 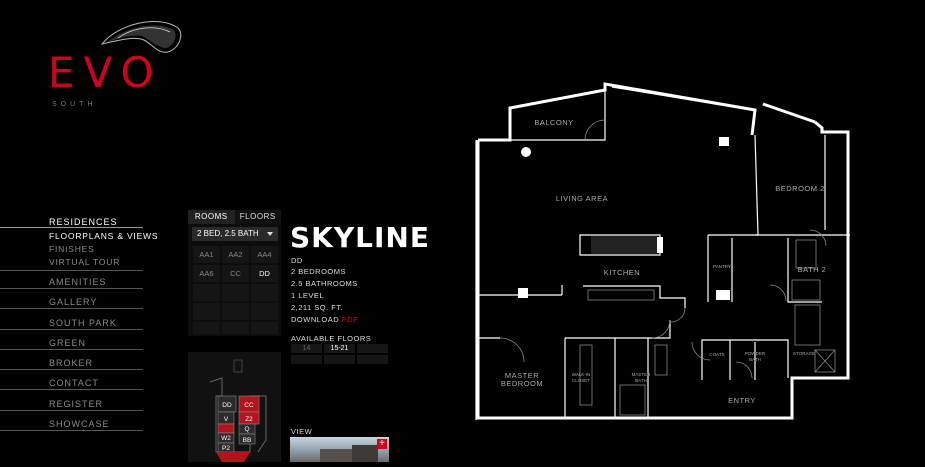 I want to click on unit-dd: DD, so click(x=264, y=273).